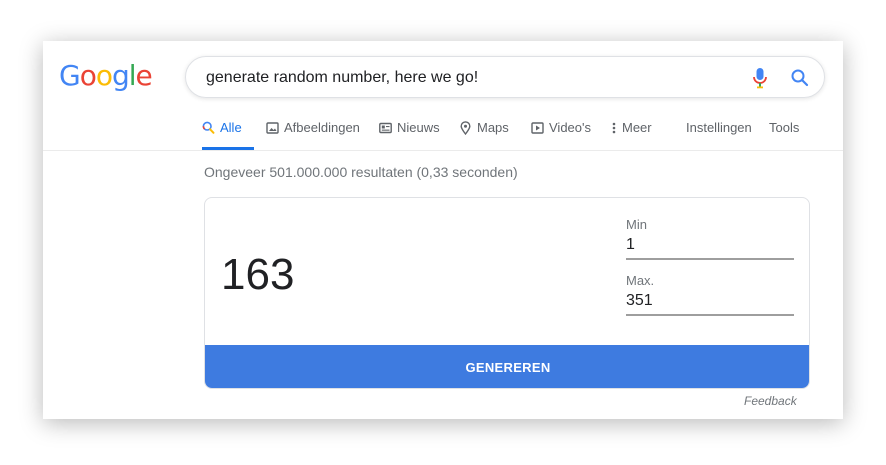 The image size is (886, 465). What do you see at coordinates (465, 128) in the screenshot?
I see `map-pin-icon` at bounding box center [465, 128].